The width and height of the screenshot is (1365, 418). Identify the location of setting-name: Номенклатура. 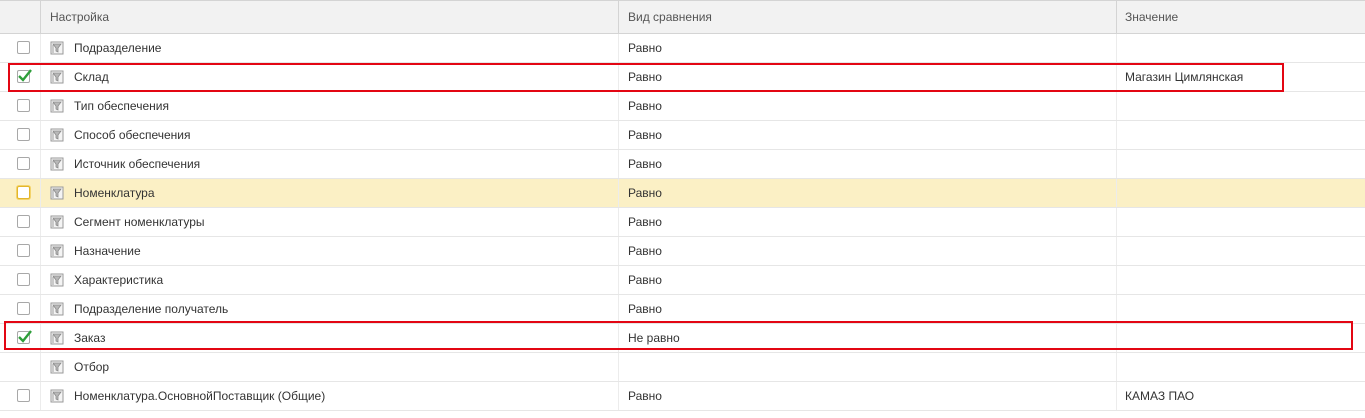
(114, 193).